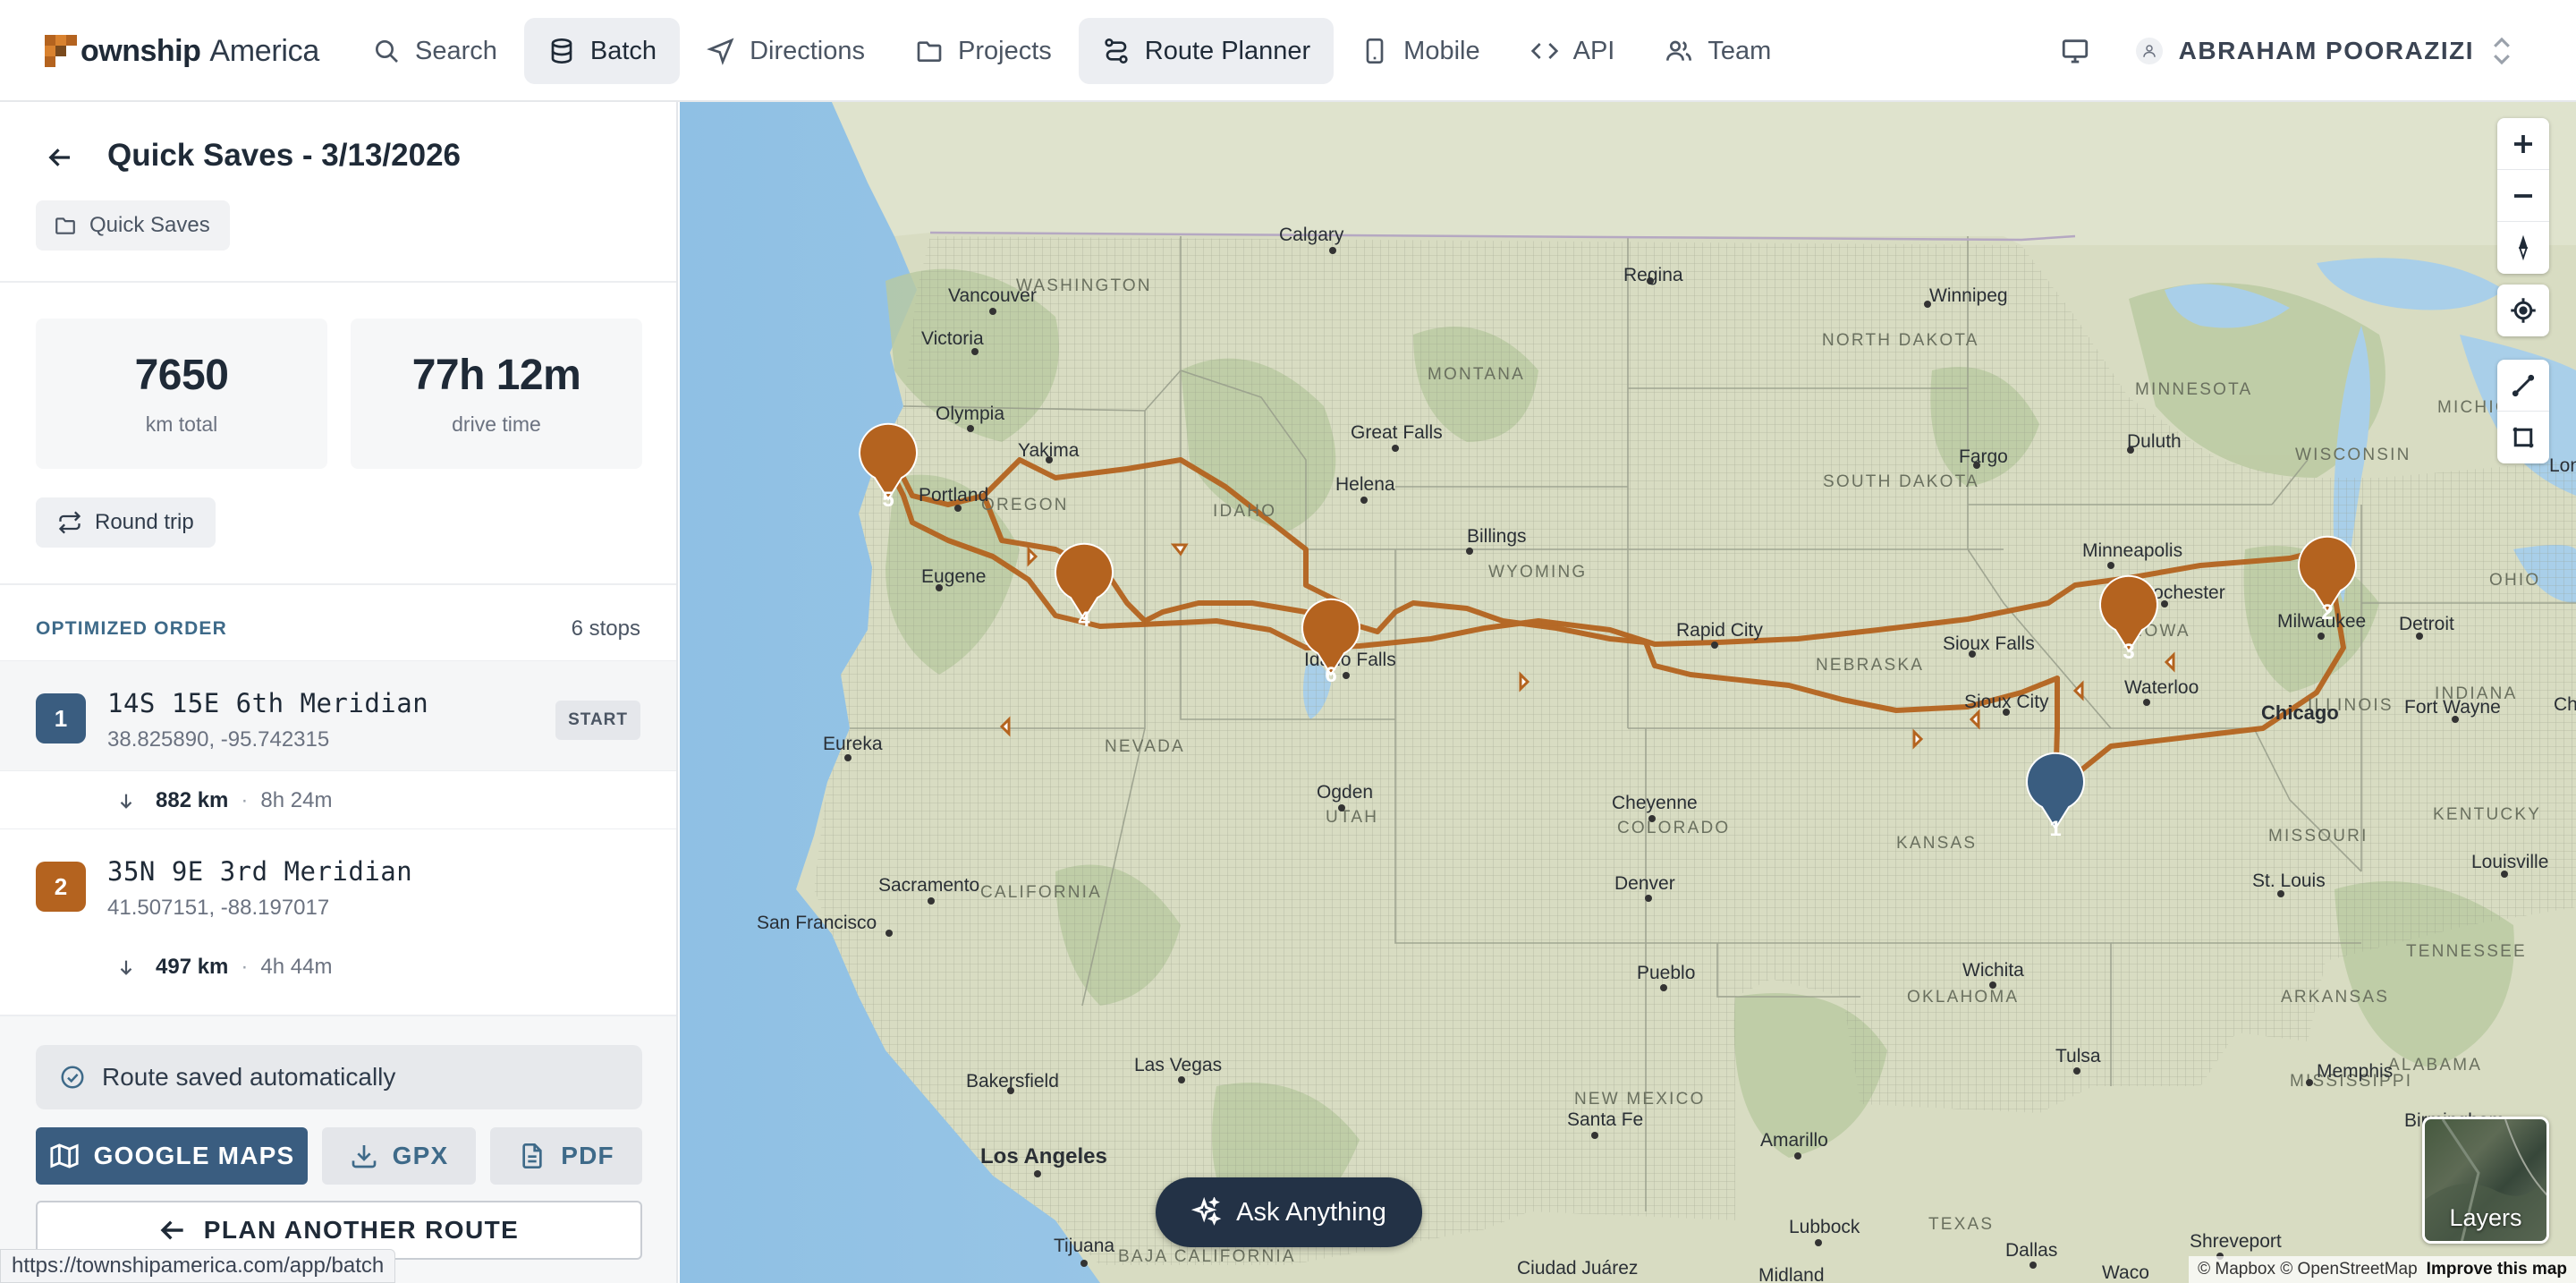 The image size is (2576, 1283). Describe the element at coordinates (2300, 712) in the screenshot. I see `svg-text: Chicago` at that location.